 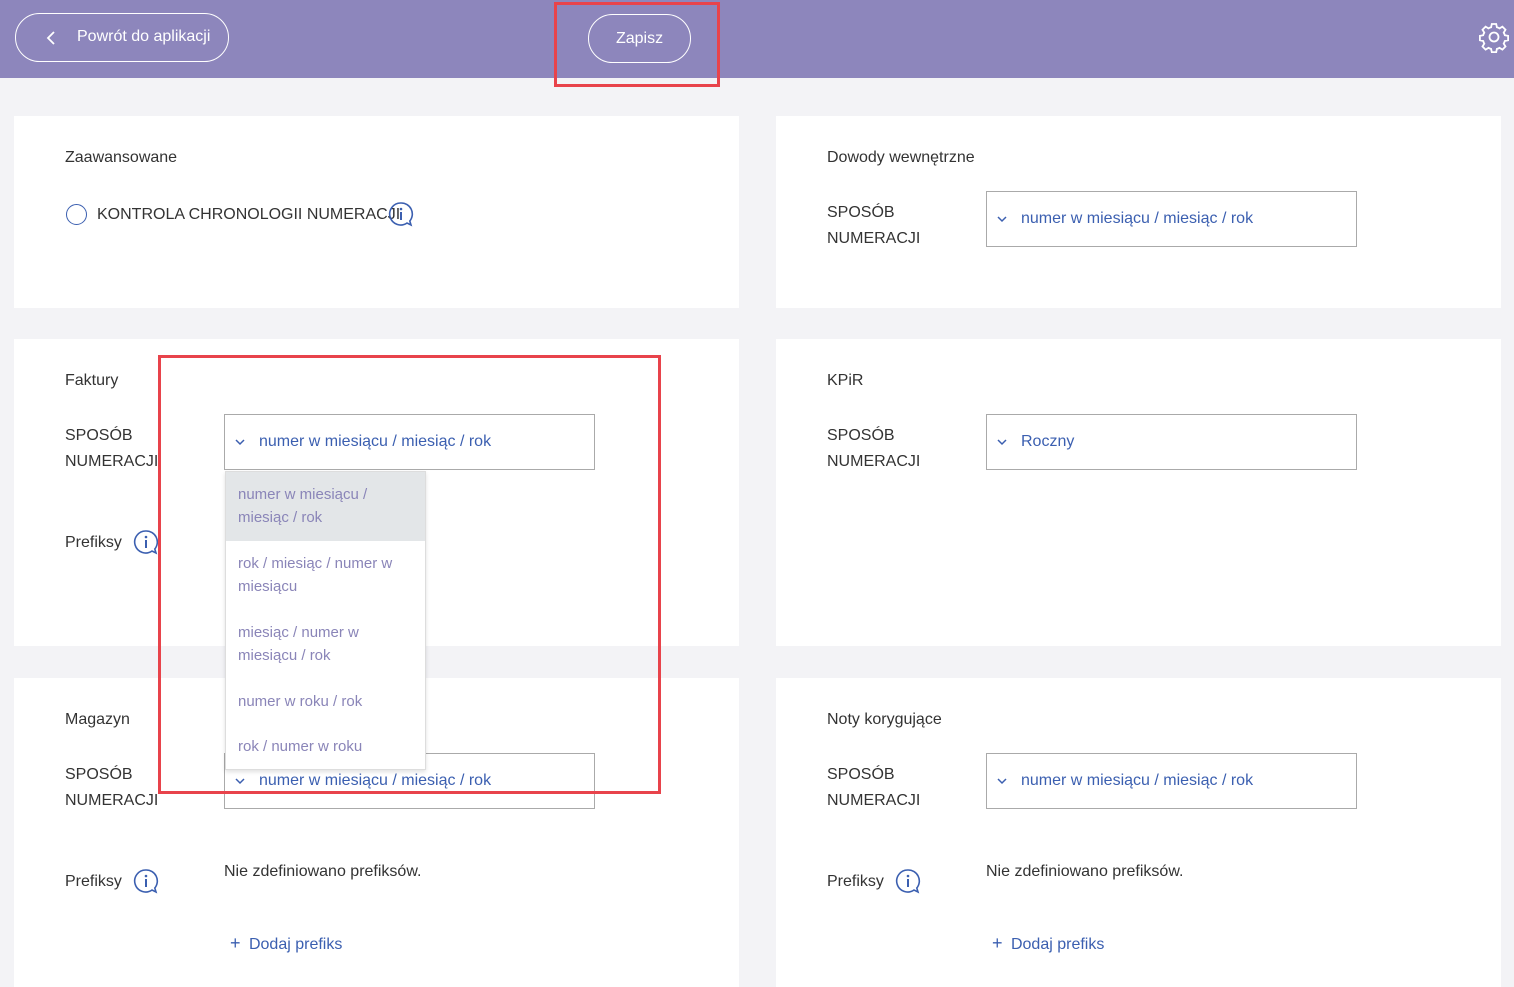 What do you see at coordinates (884, 719) in the screenshot?
I see `card-title: Noty korygujące` at bounding box center [884, 719].